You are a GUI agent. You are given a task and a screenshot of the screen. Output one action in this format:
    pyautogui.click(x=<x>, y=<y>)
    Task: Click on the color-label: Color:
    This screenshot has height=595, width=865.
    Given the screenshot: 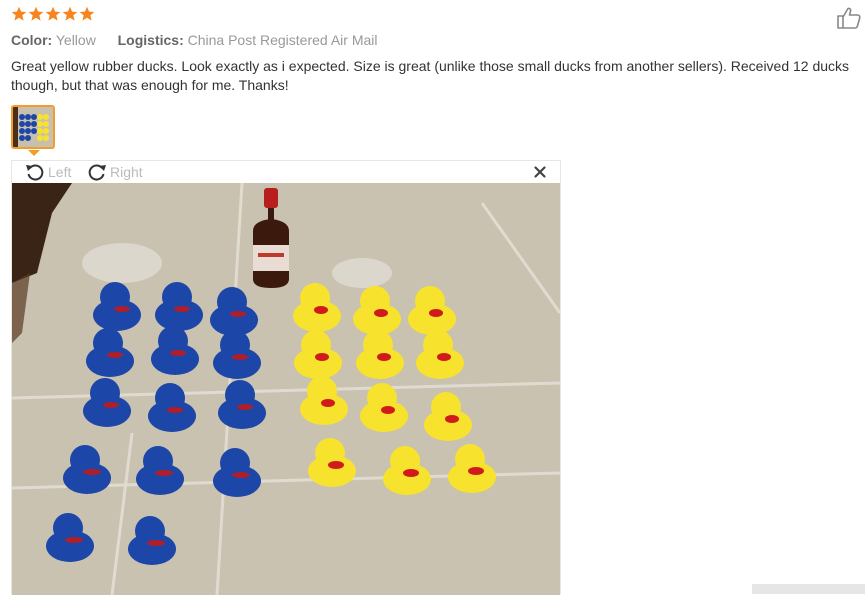 What is the action you would take?
    pyautogui.click(x=32, y=40)
    